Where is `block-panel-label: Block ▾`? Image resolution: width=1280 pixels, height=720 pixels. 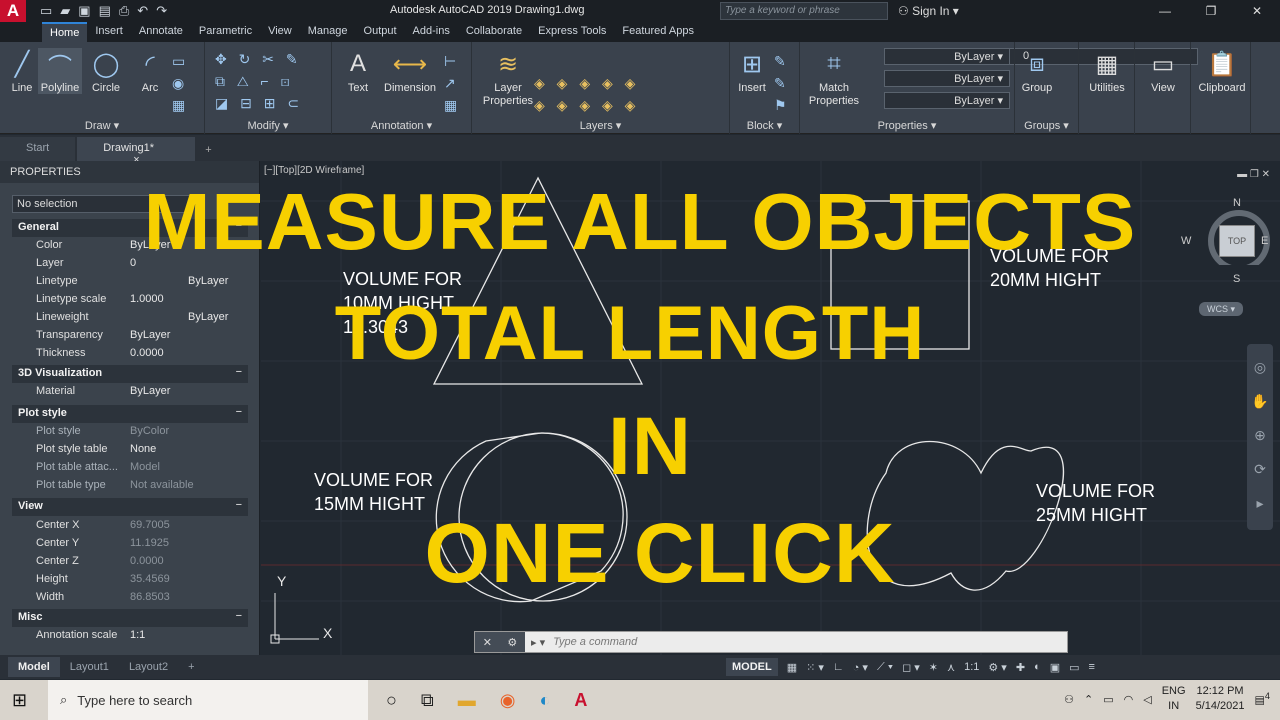
block-panel-label: Block ▾ is located at coordinates (764, 125).